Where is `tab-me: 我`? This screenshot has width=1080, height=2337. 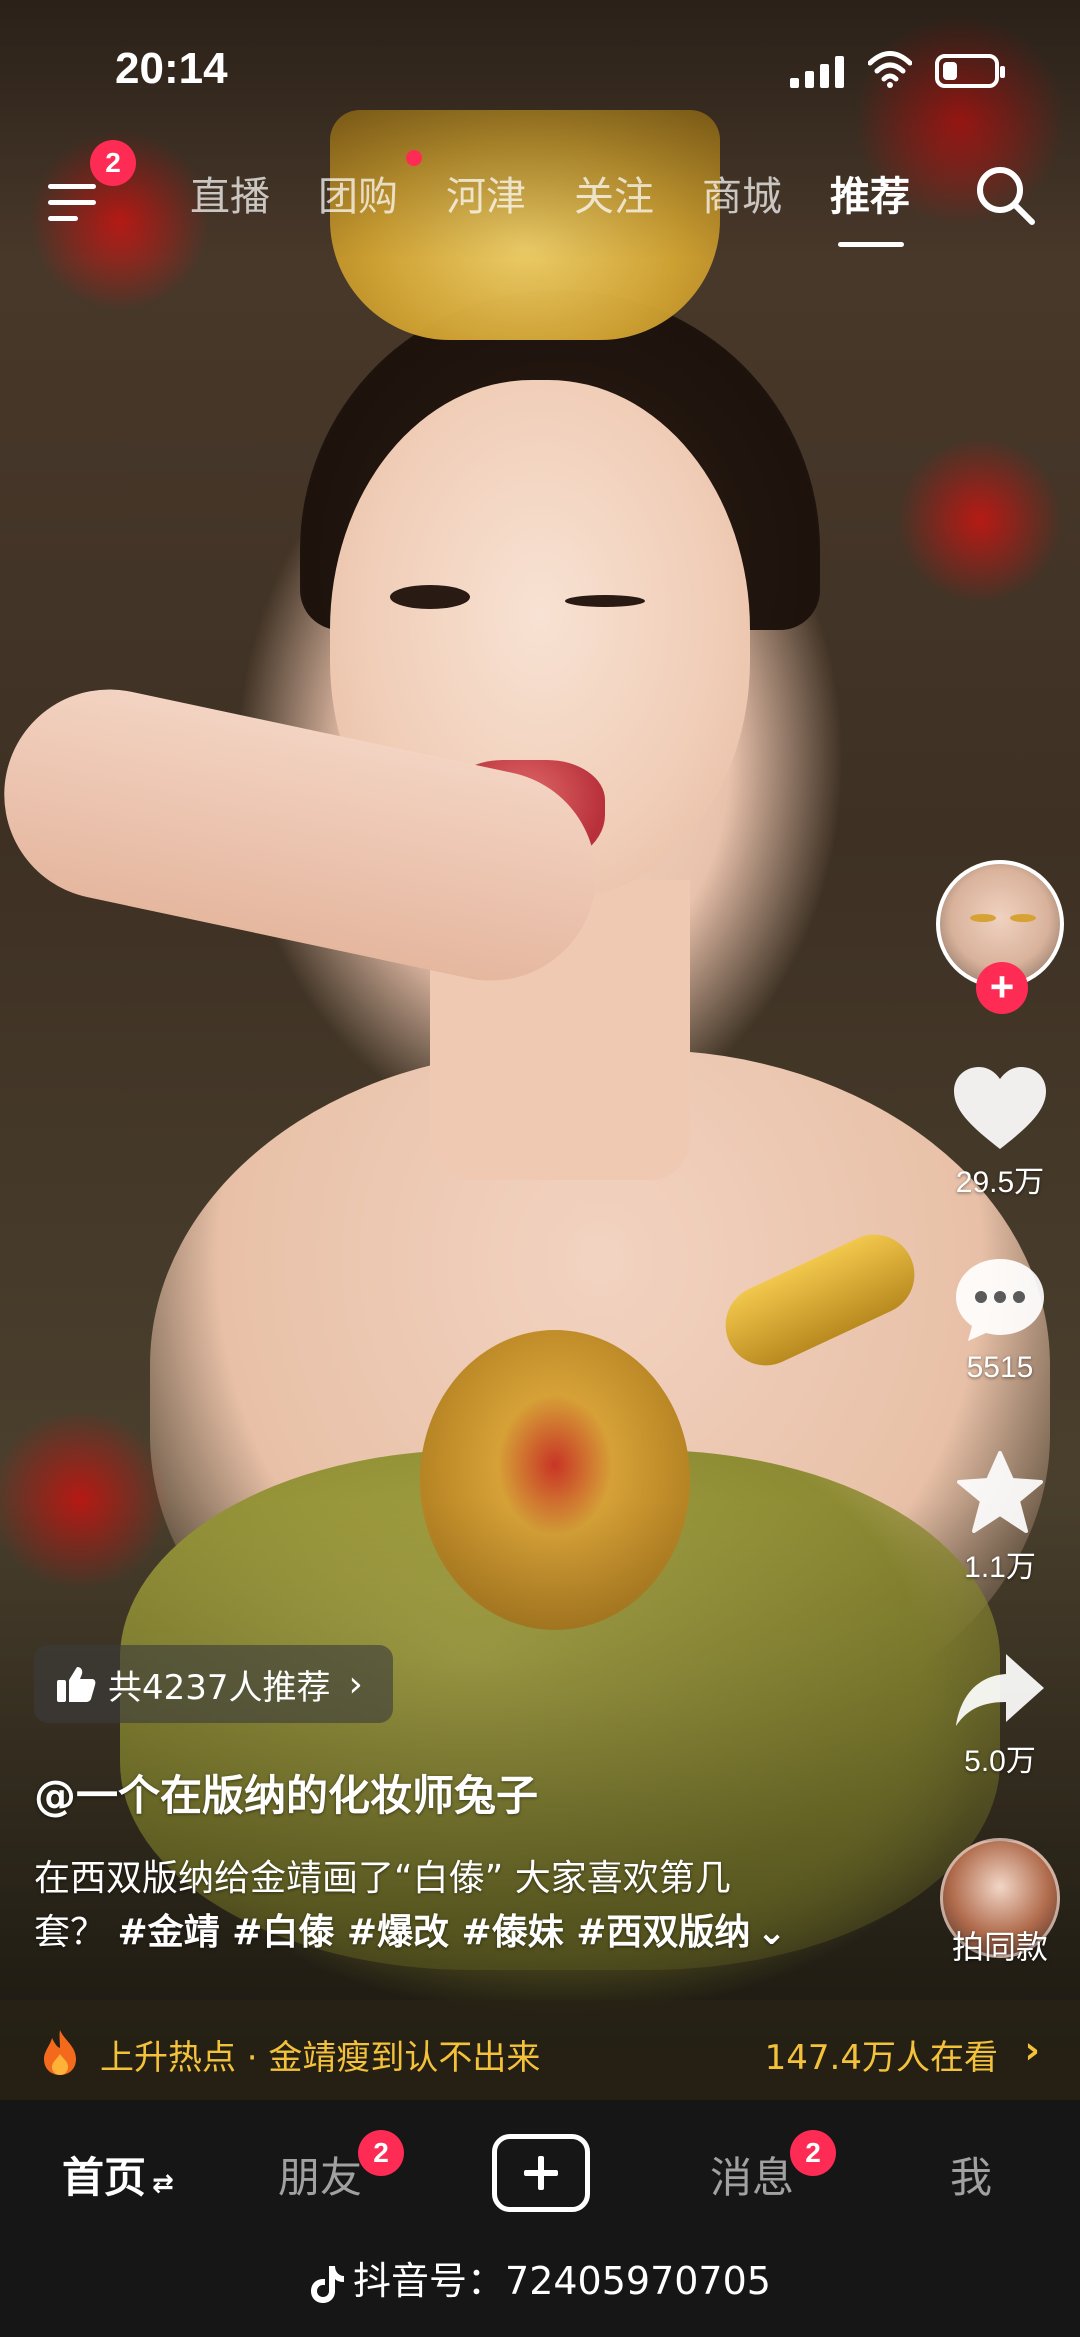 tab-me: 我 is located at coordinates (971, 2174).